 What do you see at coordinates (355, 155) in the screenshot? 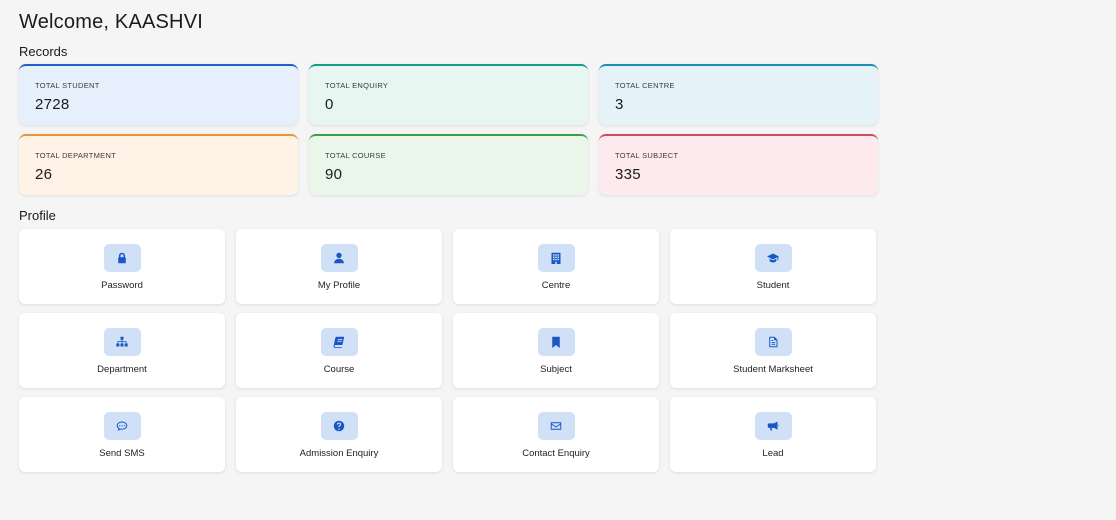
I see `stat-label: TOTAL COURSE` at bounding box center [355, 155].